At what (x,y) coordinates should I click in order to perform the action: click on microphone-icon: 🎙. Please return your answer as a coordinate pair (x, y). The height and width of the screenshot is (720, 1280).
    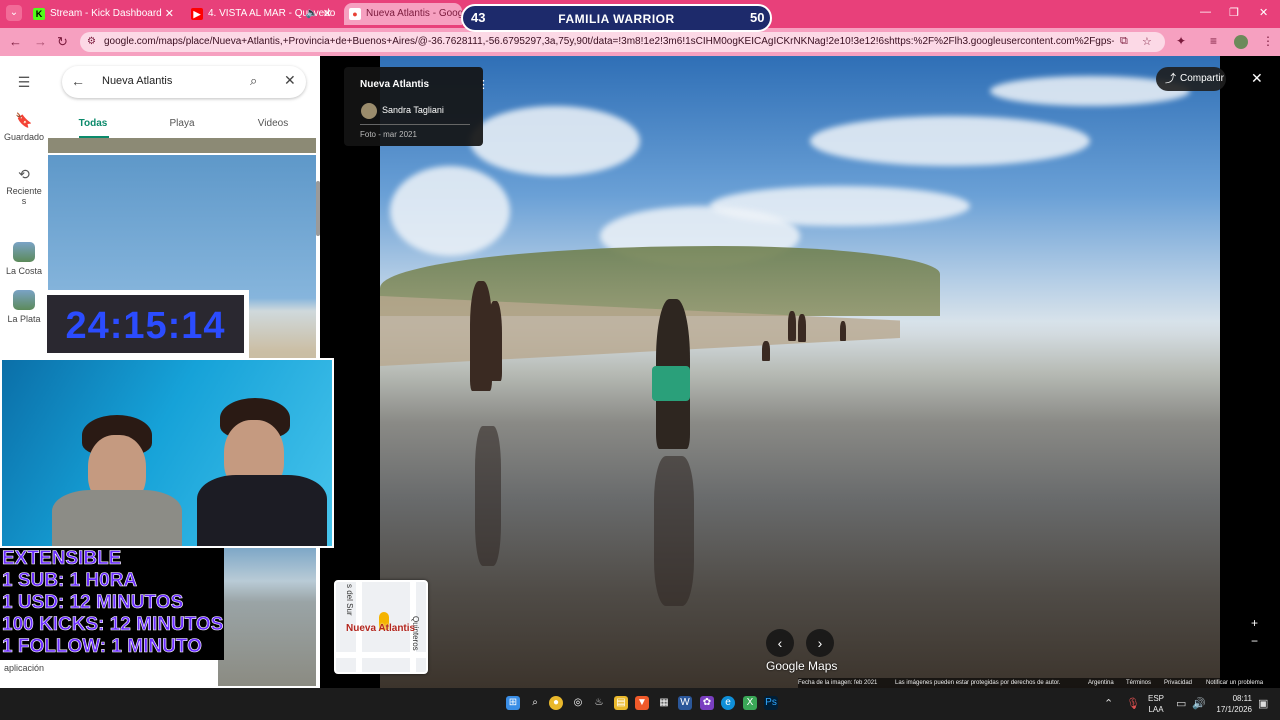
    Looking at the image, I should click on (1133, 703).